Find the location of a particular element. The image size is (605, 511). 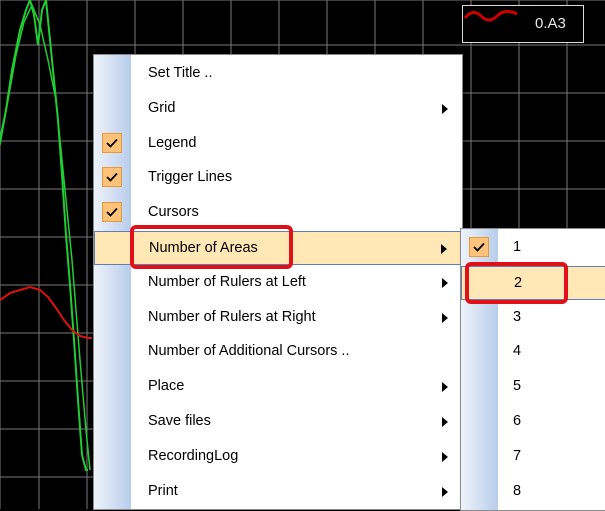

menu-item-cursors: Cursors is located at coordinates (278, 213).